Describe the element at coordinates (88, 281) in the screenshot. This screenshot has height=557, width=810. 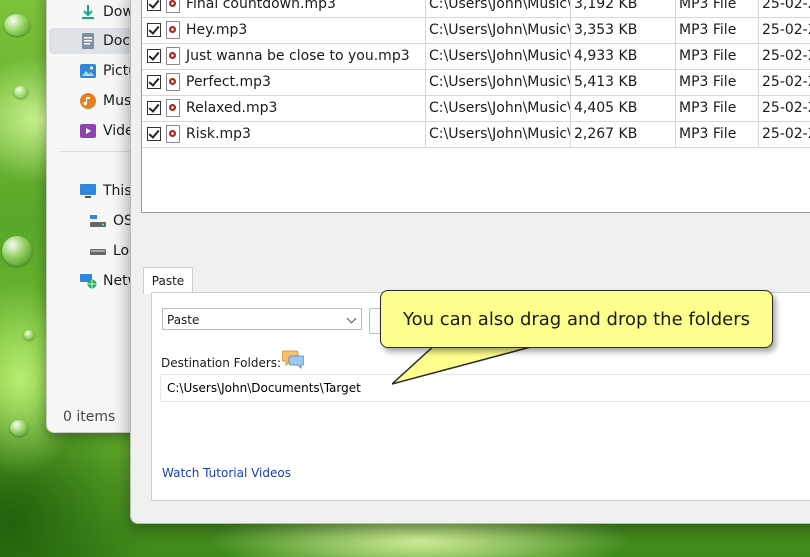
I see `network-icon` at that location.